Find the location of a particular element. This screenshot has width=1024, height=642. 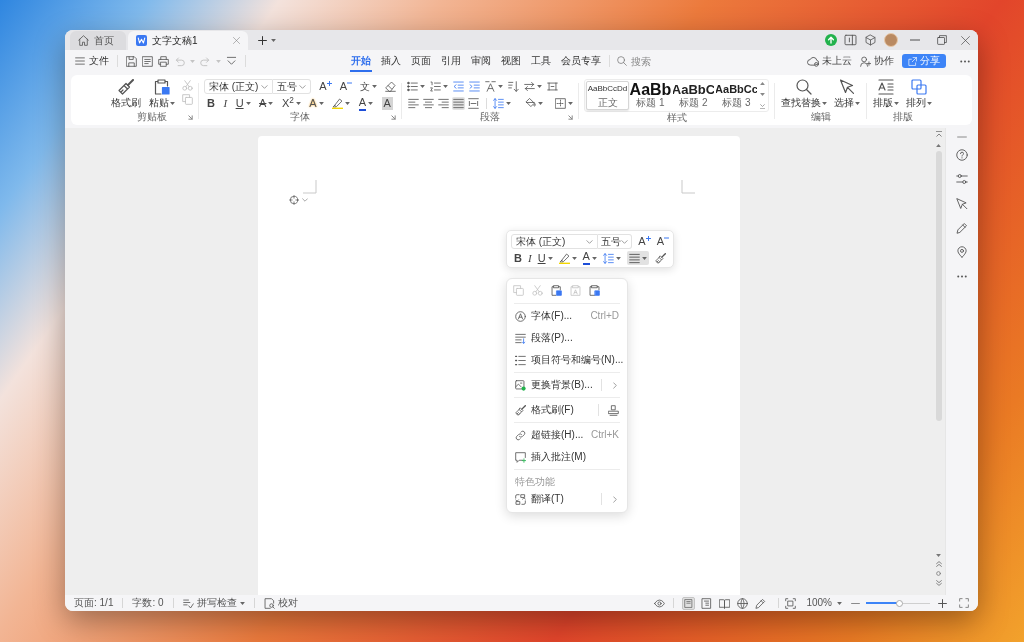

zoom-slider is located at coordinates (898, 603).